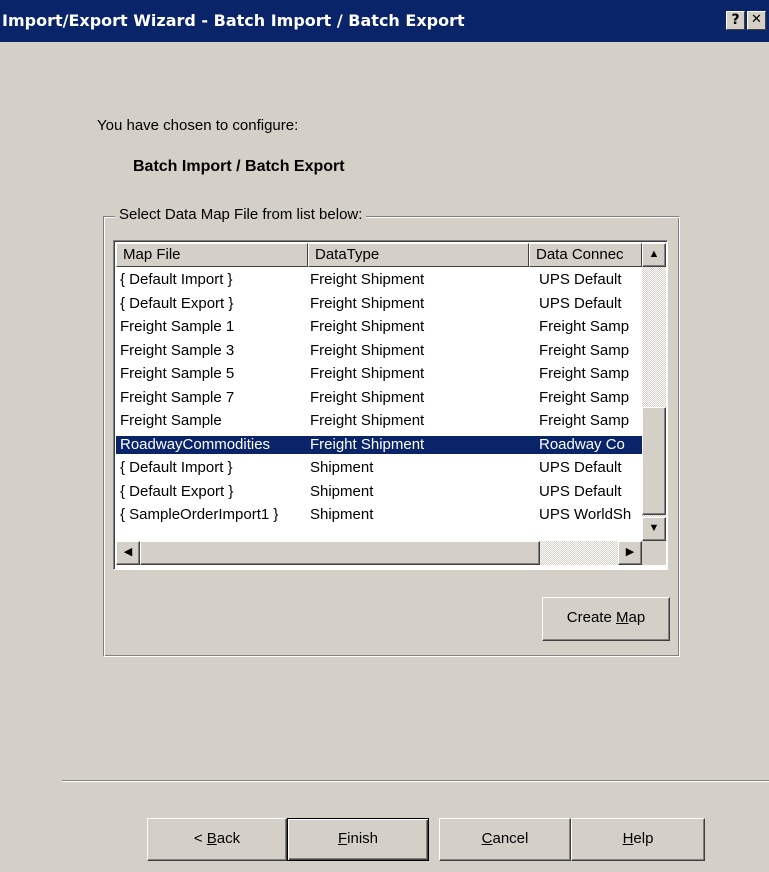  What do you see at coordinates (241, 214) in the screenshot?
I see `groupbox-label: Select Data Map File from list below:` at bounding box center [241, 214].